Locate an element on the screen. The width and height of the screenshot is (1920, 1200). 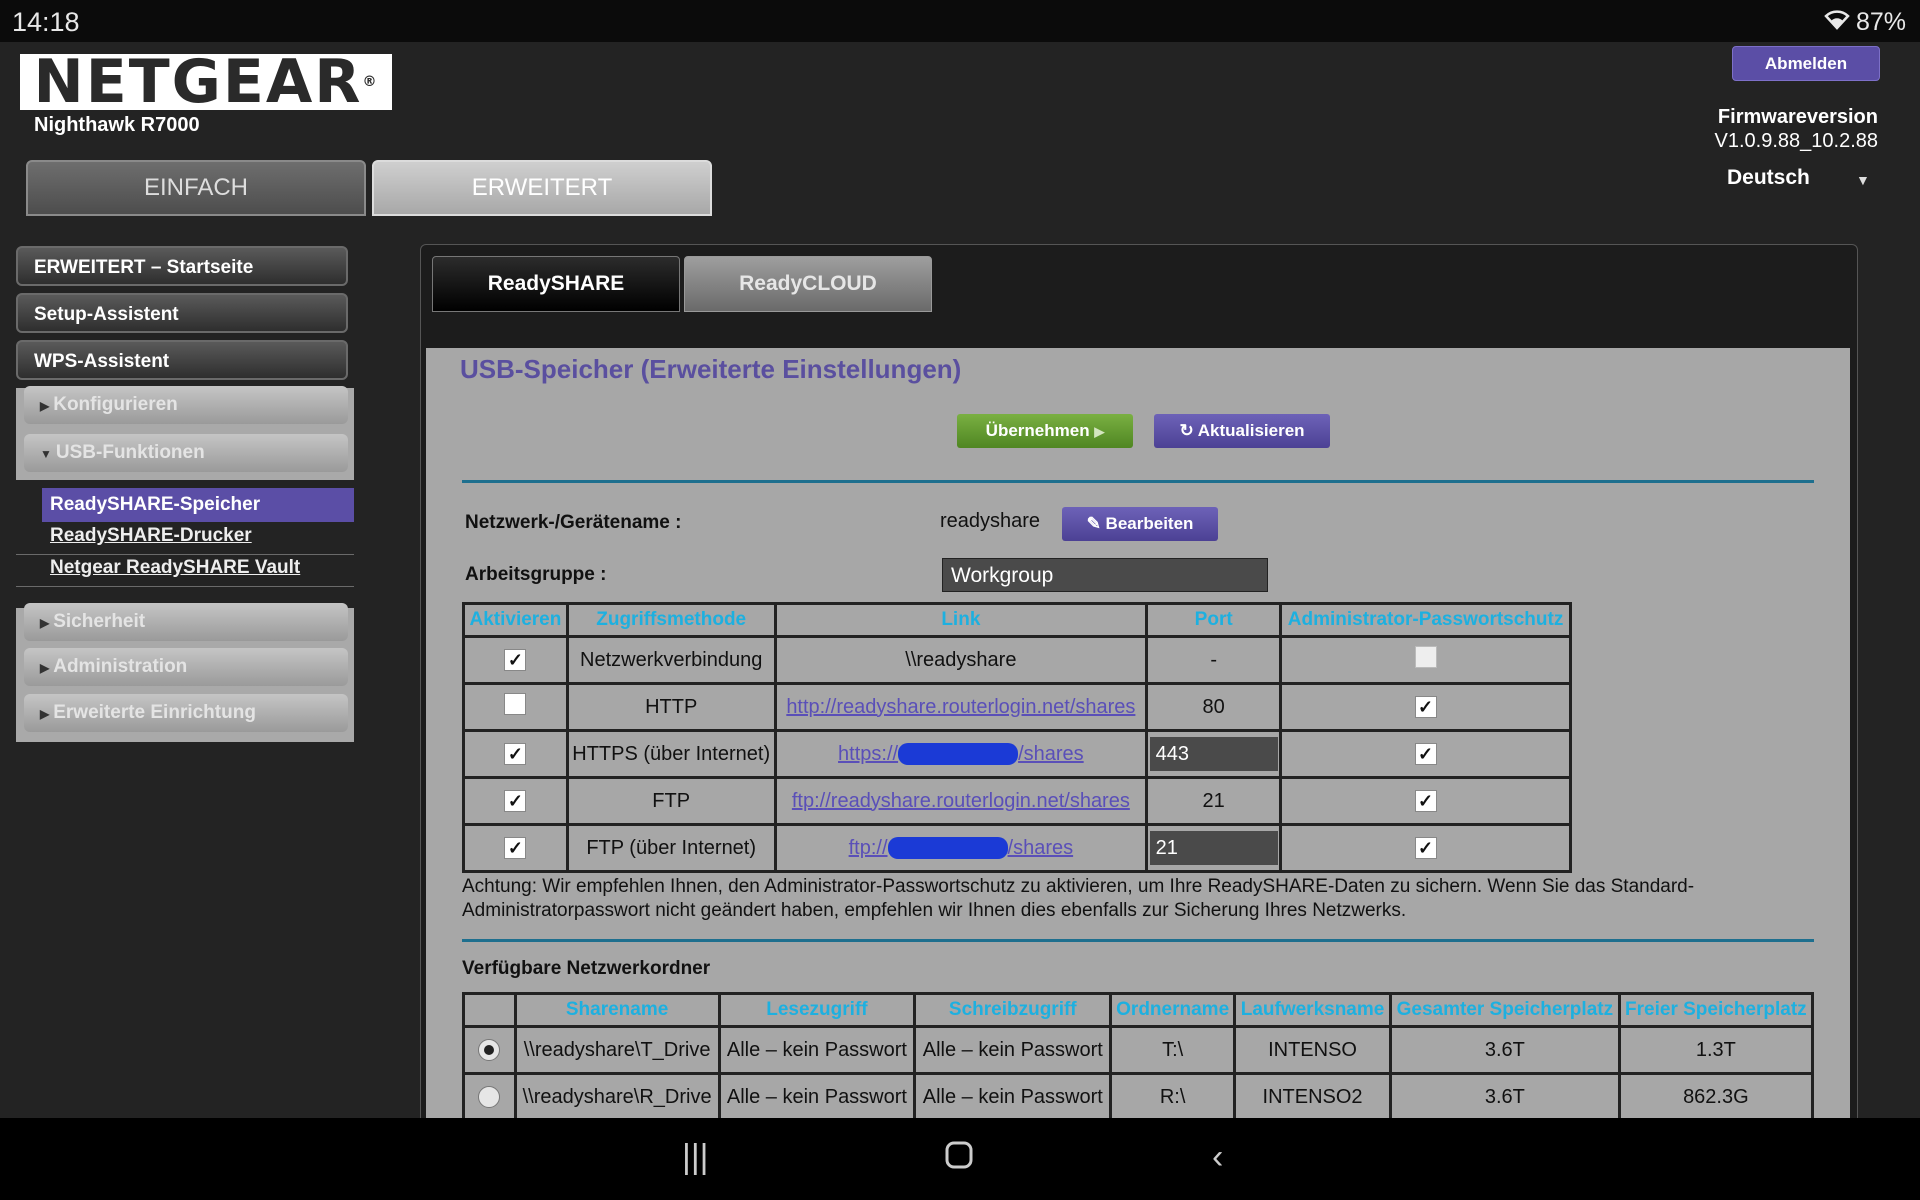
nav-setup-wizard: Setup-Assistent is located at coordinates (182, 313).